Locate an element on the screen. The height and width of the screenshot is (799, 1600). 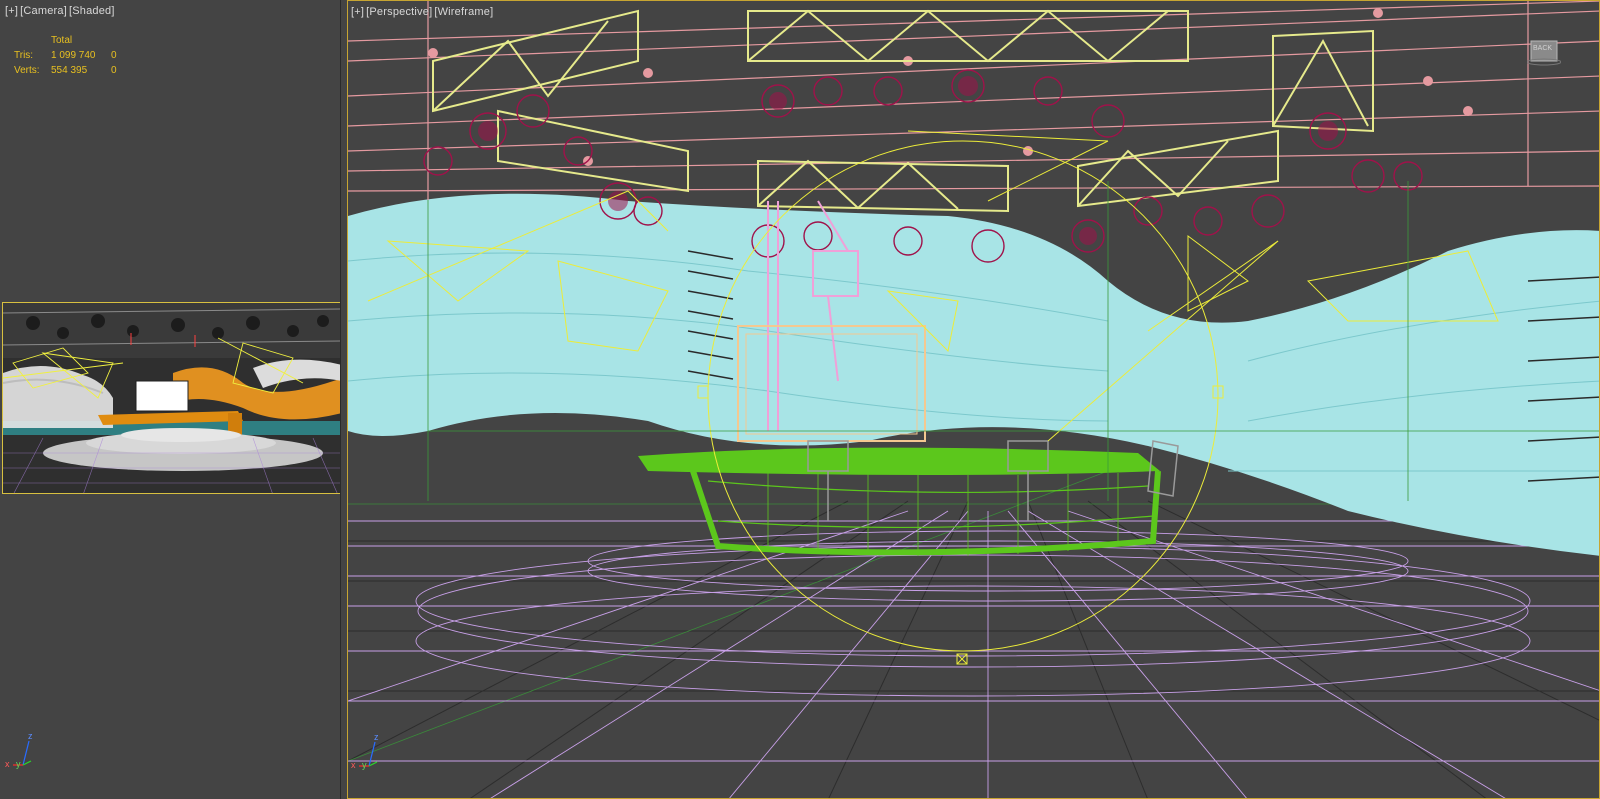
stats-header: Total is located at coordinates (62, 40).